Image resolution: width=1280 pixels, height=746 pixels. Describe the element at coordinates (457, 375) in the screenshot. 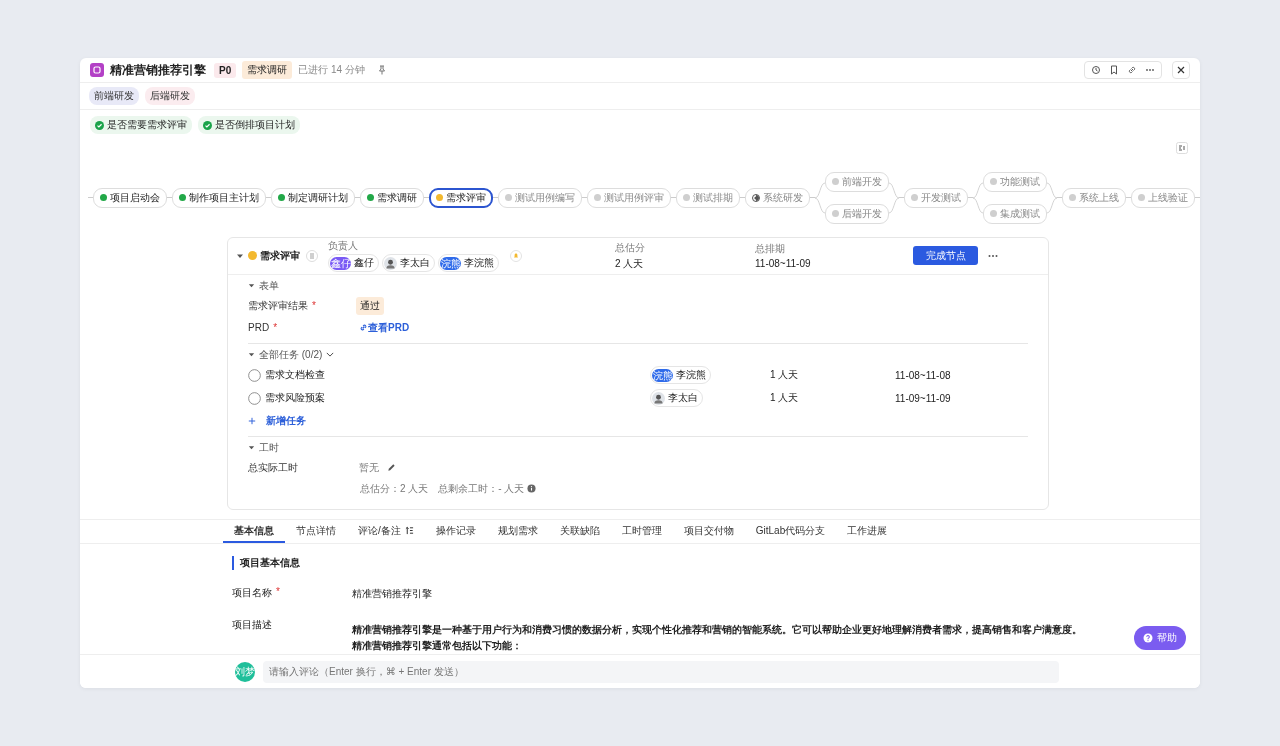

I see `task-name: 需求文档检查` at that location.